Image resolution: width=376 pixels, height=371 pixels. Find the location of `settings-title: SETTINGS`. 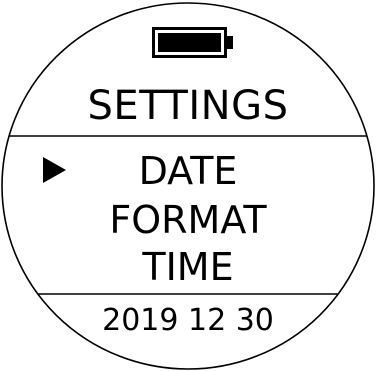

settings-title: SETTINGS is located at coordinates (188, 106).